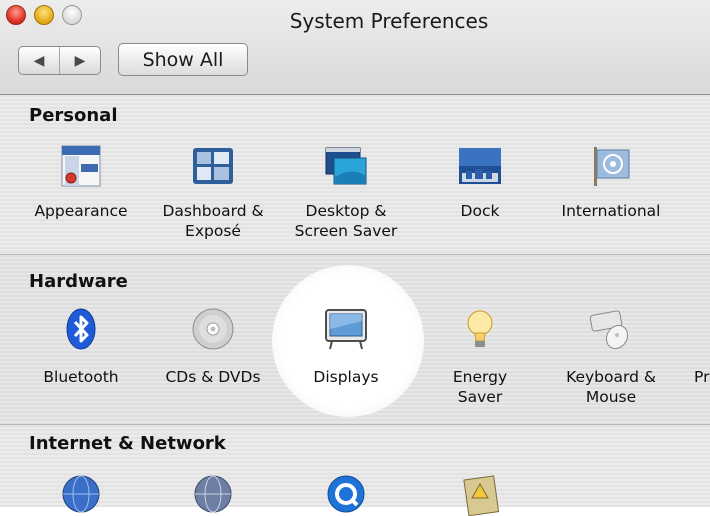 This screenshot has height=516, width=710. What do you see at coordinates (183, 59) in the screenshot?
I see `show-all-button: Show All` at bounding box center [183, 59].